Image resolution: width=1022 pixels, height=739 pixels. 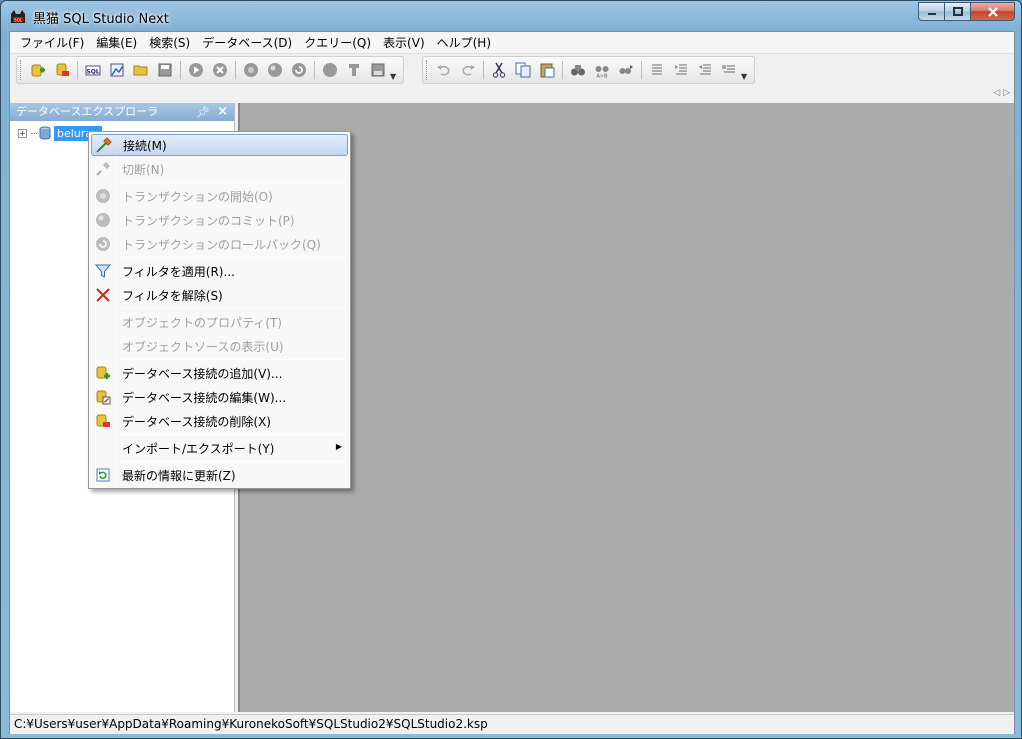 What do you see at coordinates (103, 295) in the screenshot?
I see `clear-filter-icon` at bounding box center [103, 295].